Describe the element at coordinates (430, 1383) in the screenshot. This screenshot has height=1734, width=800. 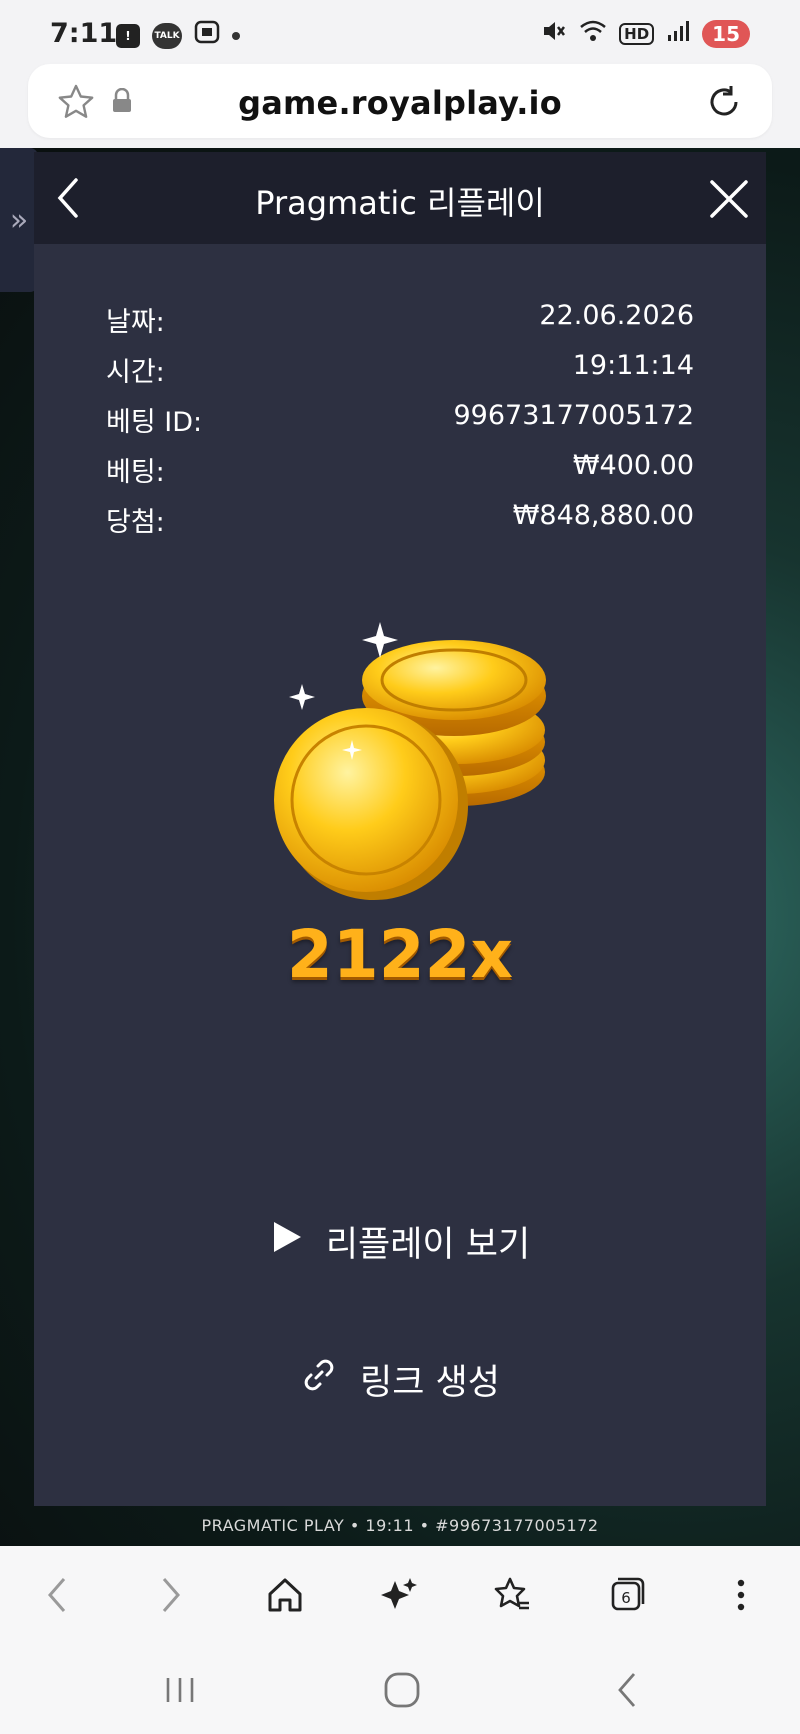
I see `create-link-label: 링크 생성` at that location.